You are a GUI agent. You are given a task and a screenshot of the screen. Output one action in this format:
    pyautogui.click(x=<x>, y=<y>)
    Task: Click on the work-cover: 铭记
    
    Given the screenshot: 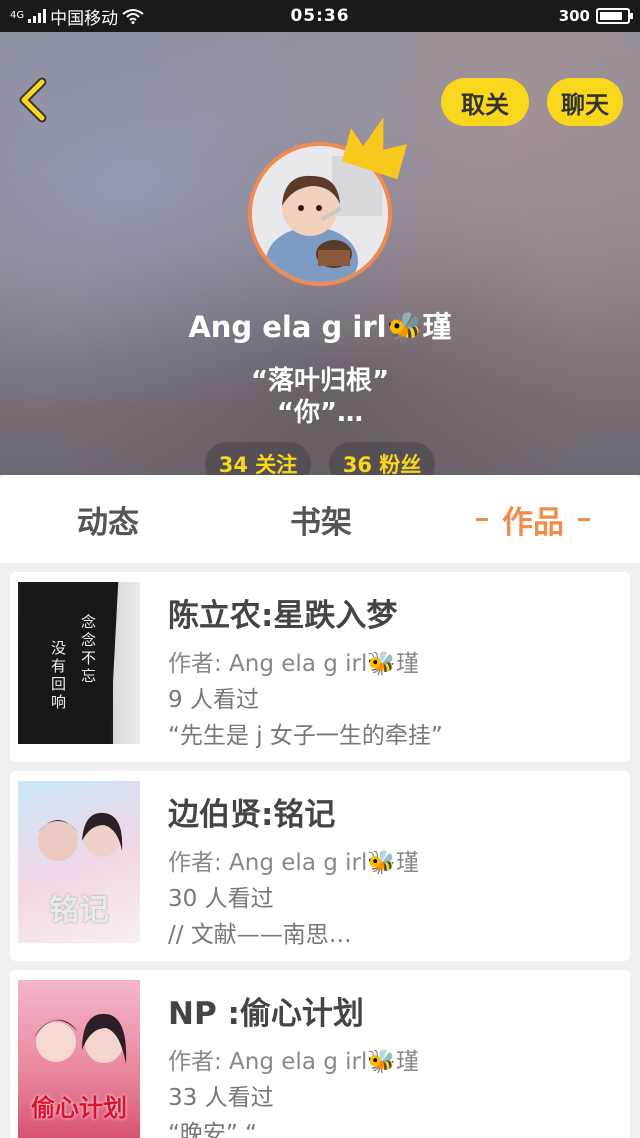 What is the action you would take?
    pyautogui.click(x=79, y=862)
    